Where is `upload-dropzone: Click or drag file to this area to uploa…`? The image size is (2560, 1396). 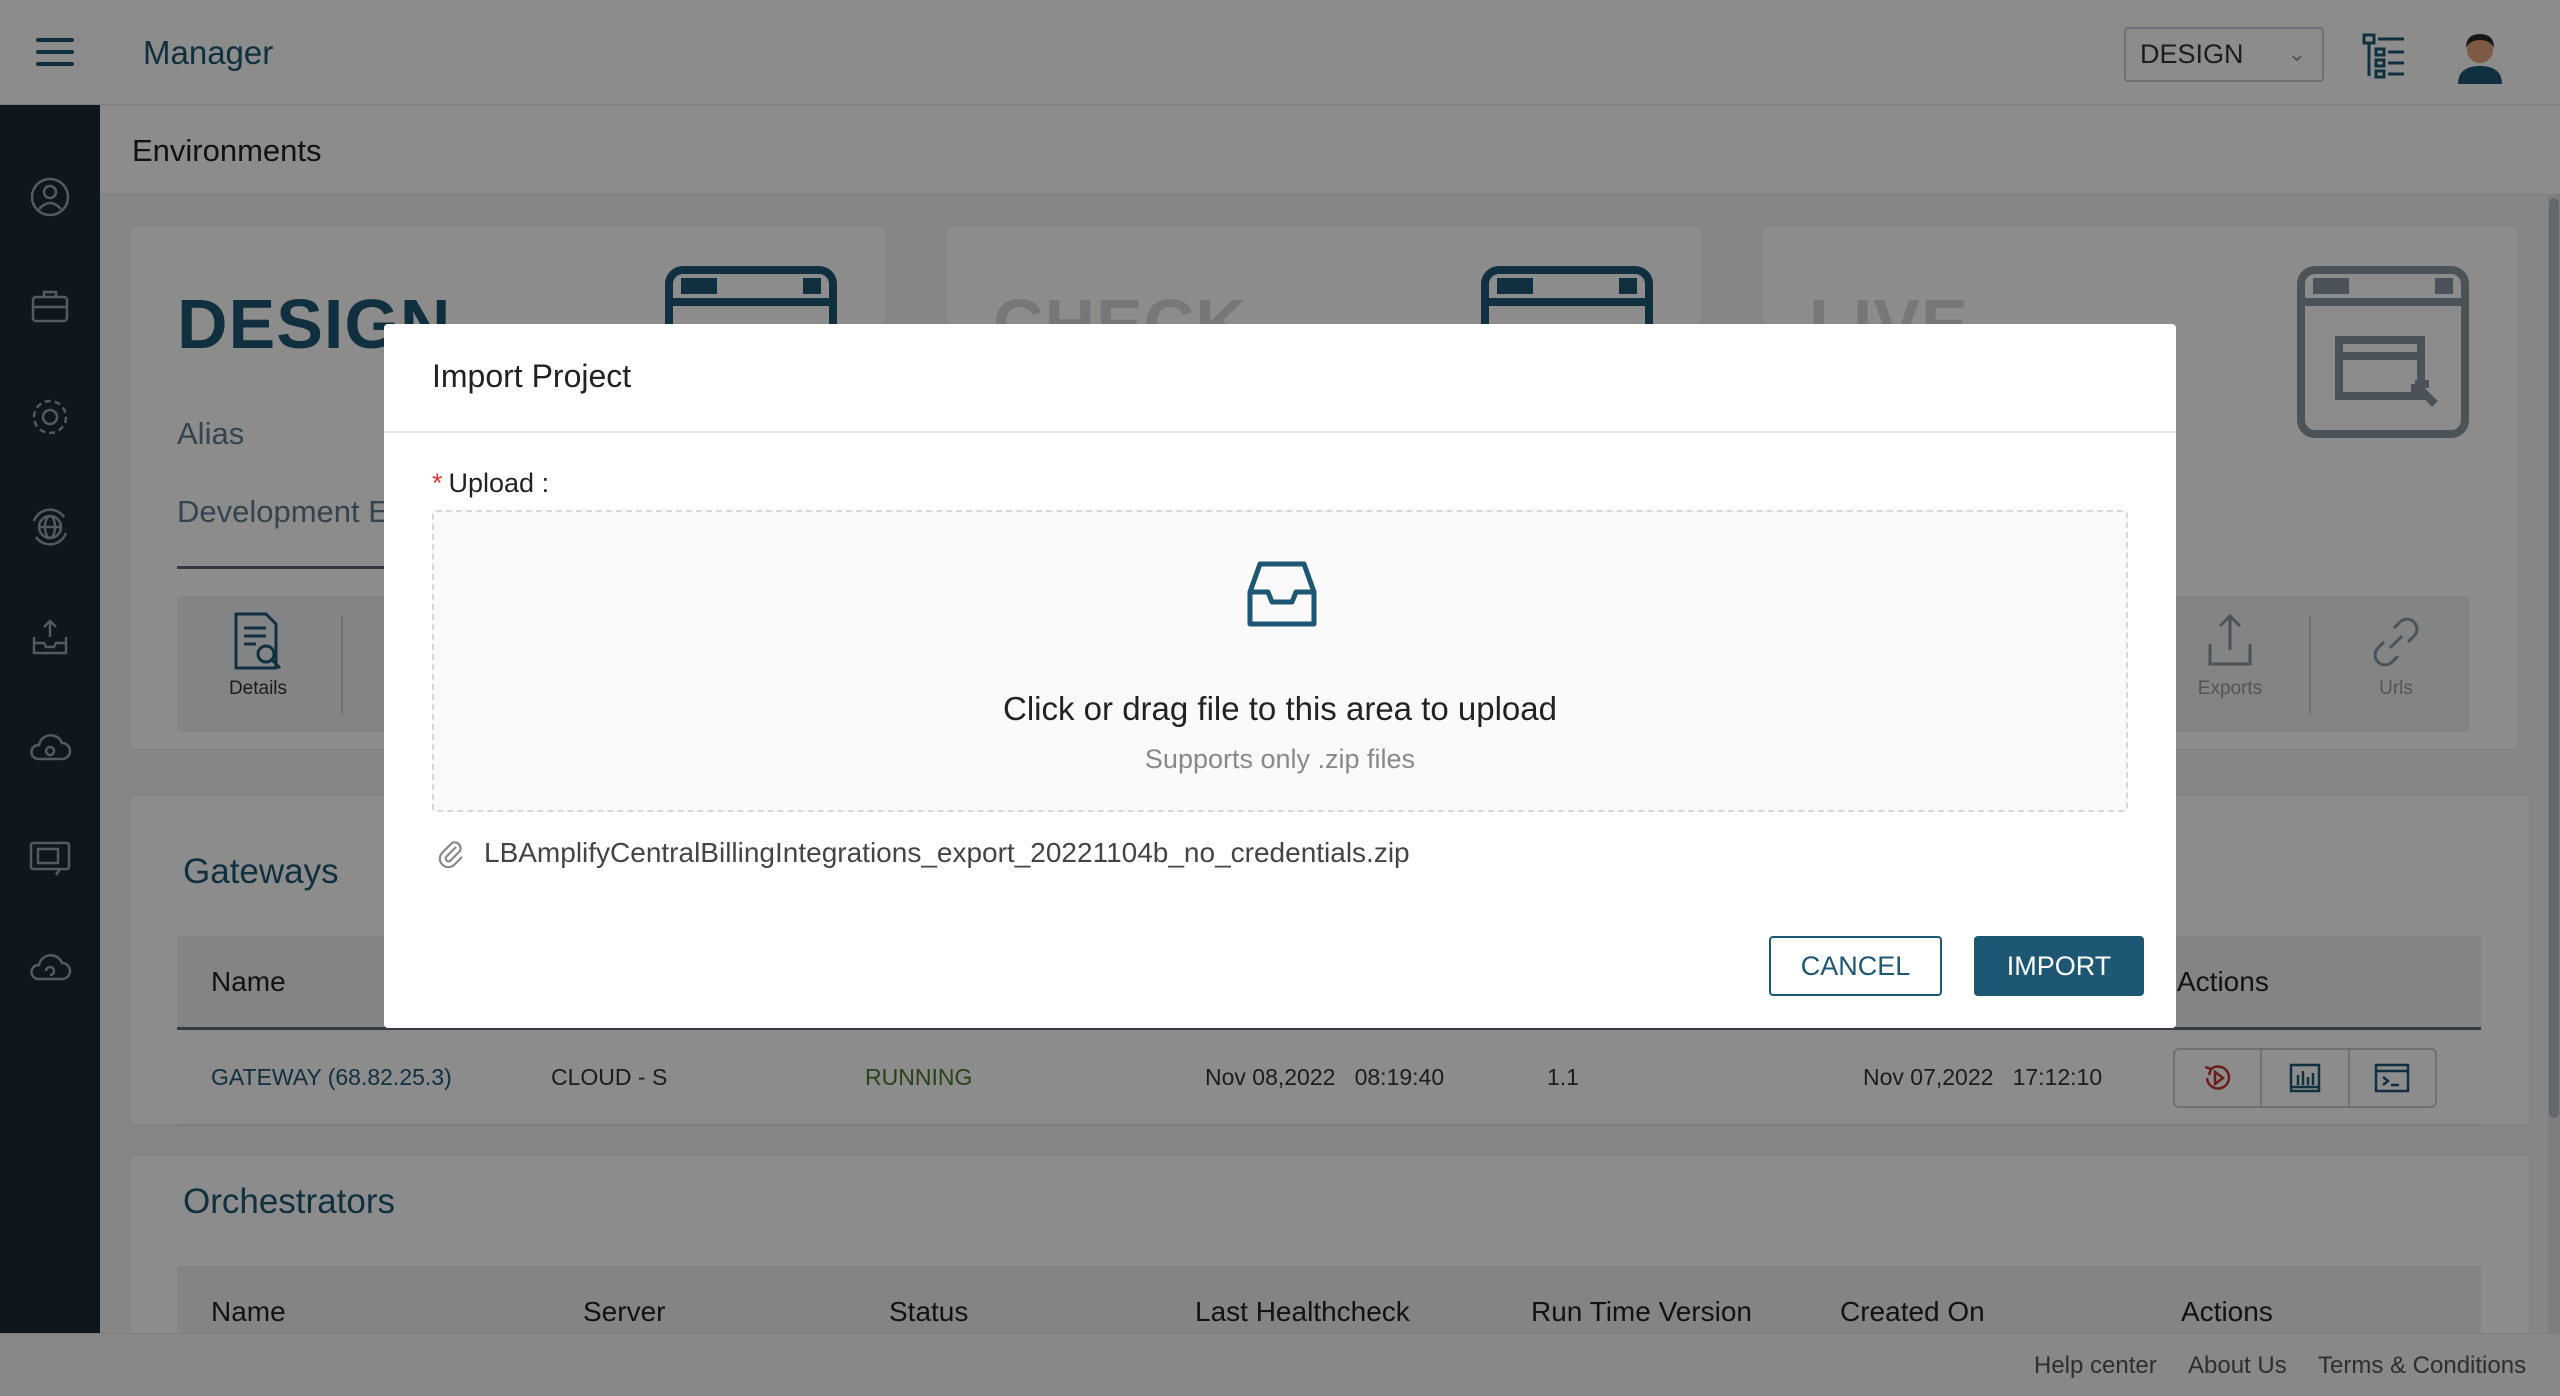
upload-dropzone: Click or drag file to this area to uploa… is located at coordinates (1280, 661).